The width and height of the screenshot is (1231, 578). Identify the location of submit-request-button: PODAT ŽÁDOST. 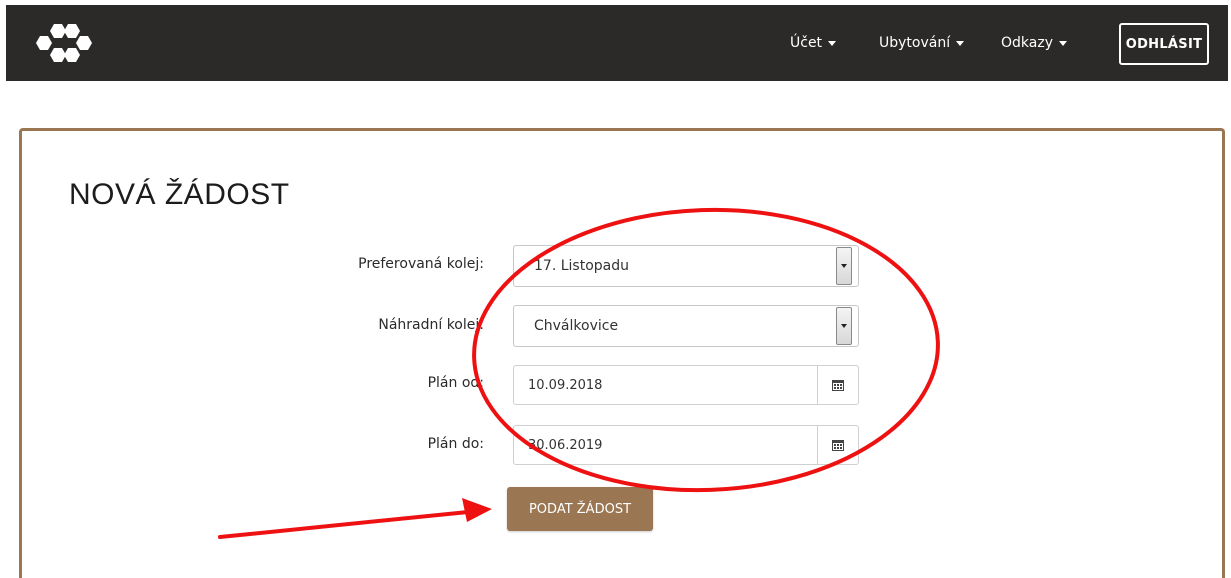
(580, 509).